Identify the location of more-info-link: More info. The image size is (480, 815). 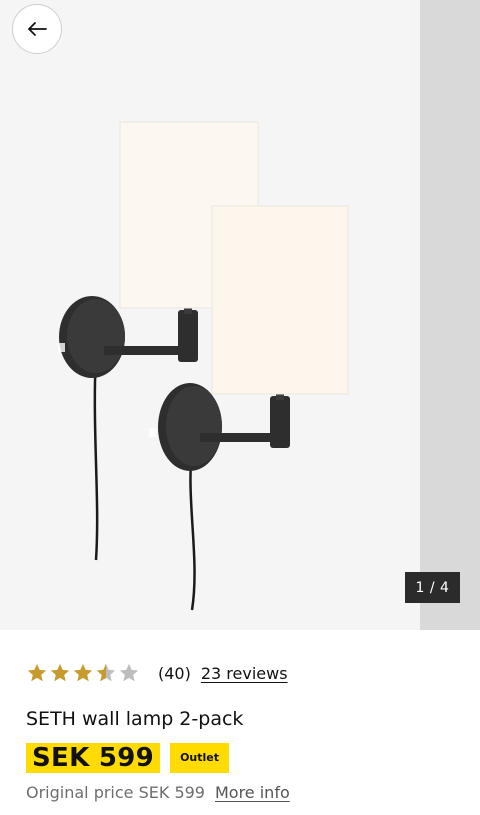
(252, 792).